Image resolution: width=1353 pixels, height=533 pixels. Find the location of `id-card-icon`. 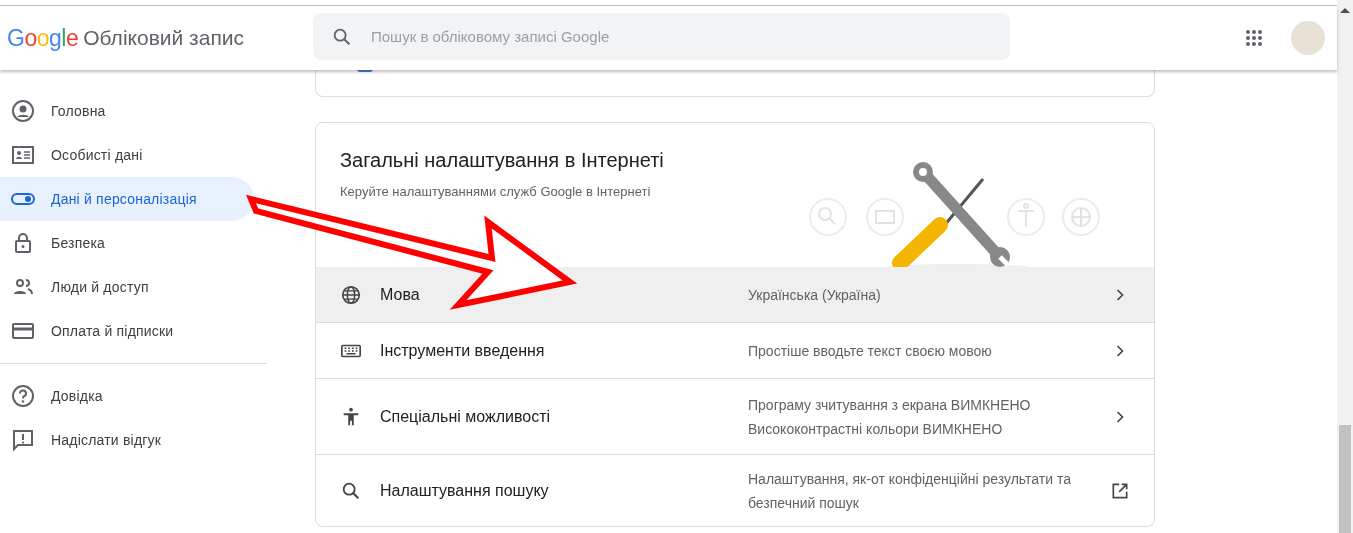

id-card-icon is located at coordinates (23, 155).